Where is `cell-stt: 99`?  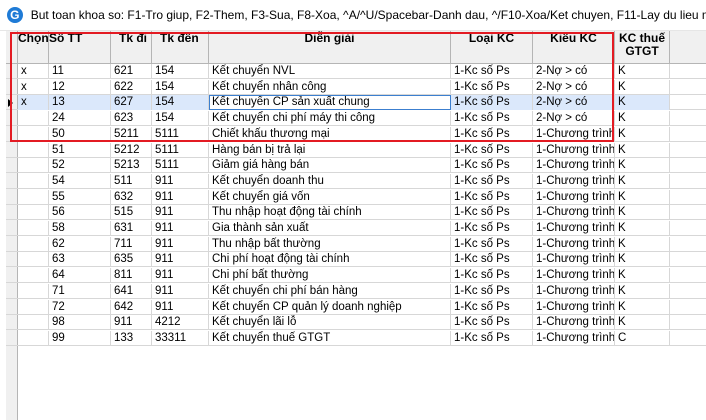 cell-stt: 99 is located at coordinates (80, 338).